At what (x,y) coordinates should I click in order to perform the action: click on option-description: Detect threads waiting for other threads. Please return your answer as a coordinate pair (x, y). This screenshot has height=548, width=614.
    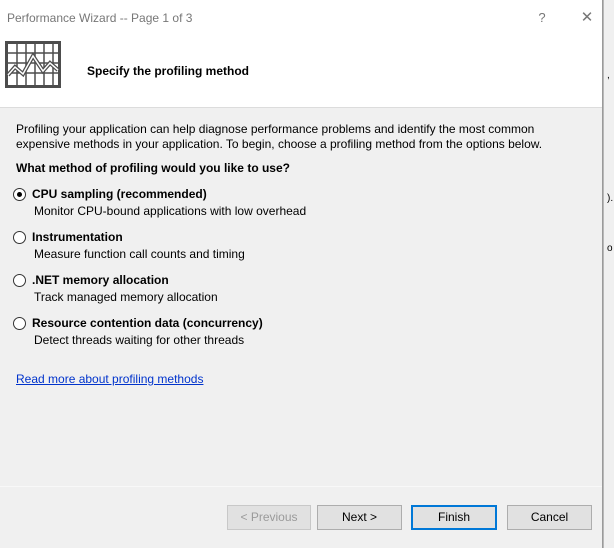
    Looking at the image, I should click on (139, 340).